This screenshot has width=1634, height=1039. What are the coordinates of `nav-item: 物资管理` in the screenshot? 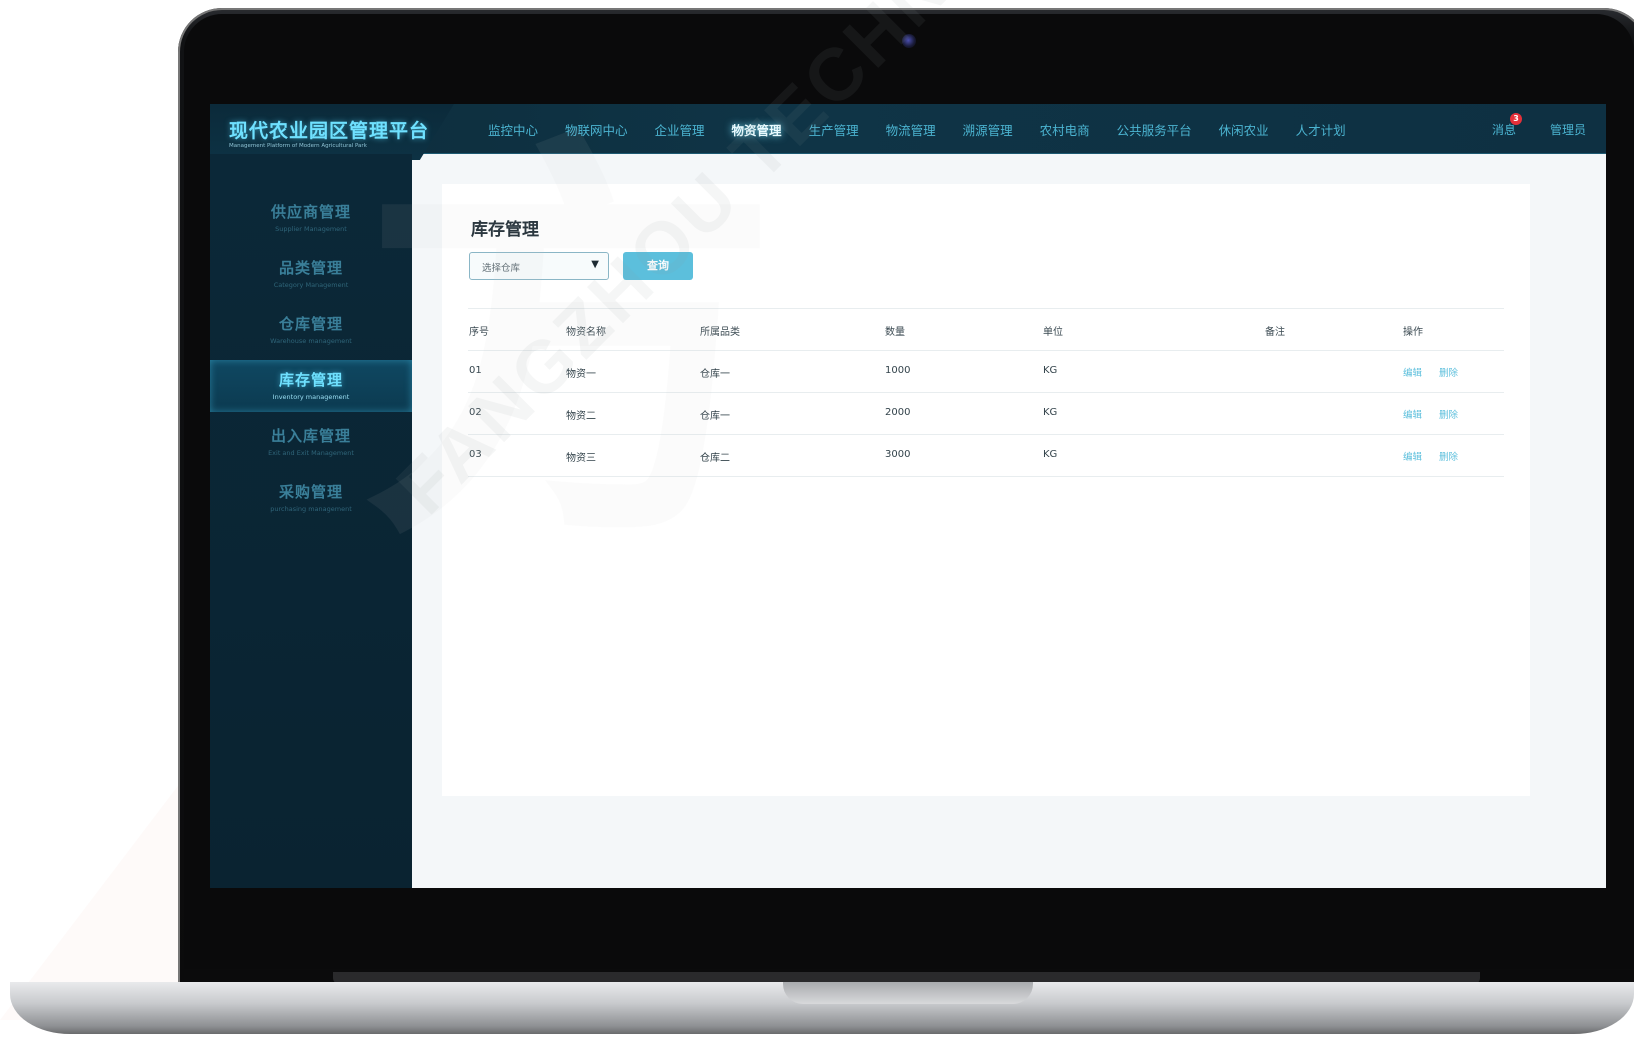 It's located at (757, 129).